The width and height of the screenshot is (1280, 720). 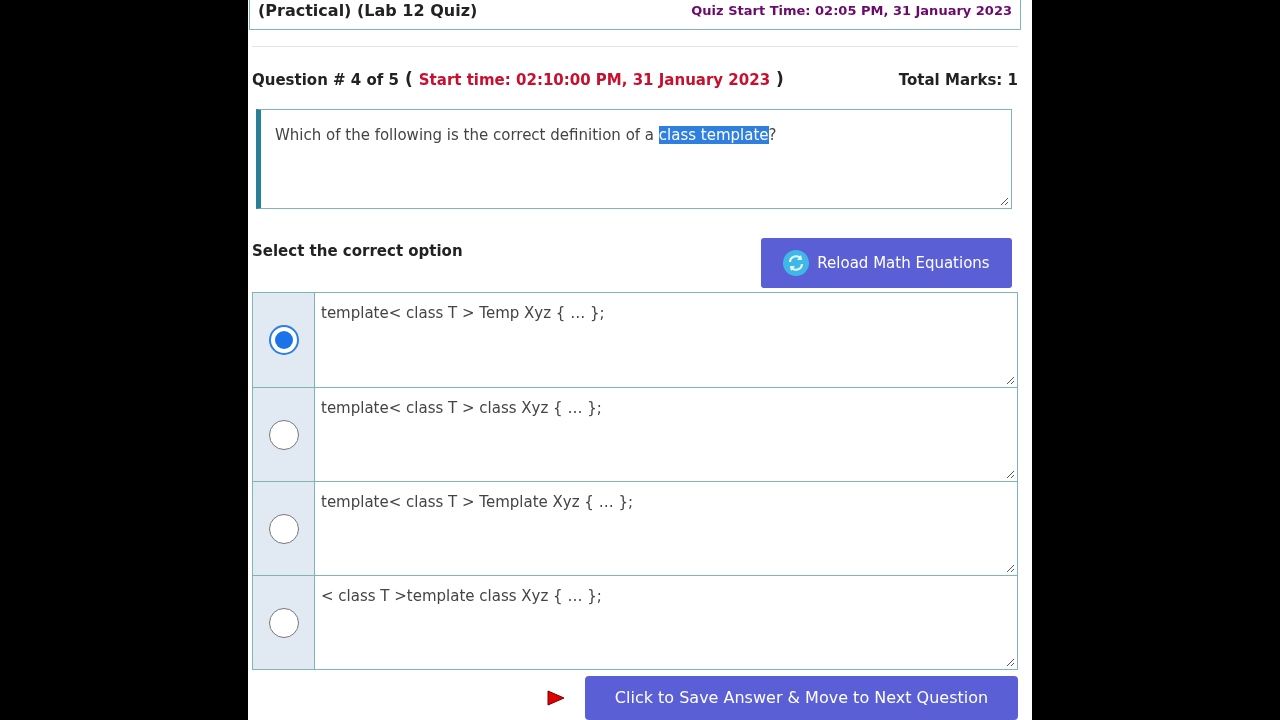 What do you see at coordinates (477, 502) in the screenshot?
I see `option-text: template< class T > Template Xyz { … };` at bounding box center [477, 502].